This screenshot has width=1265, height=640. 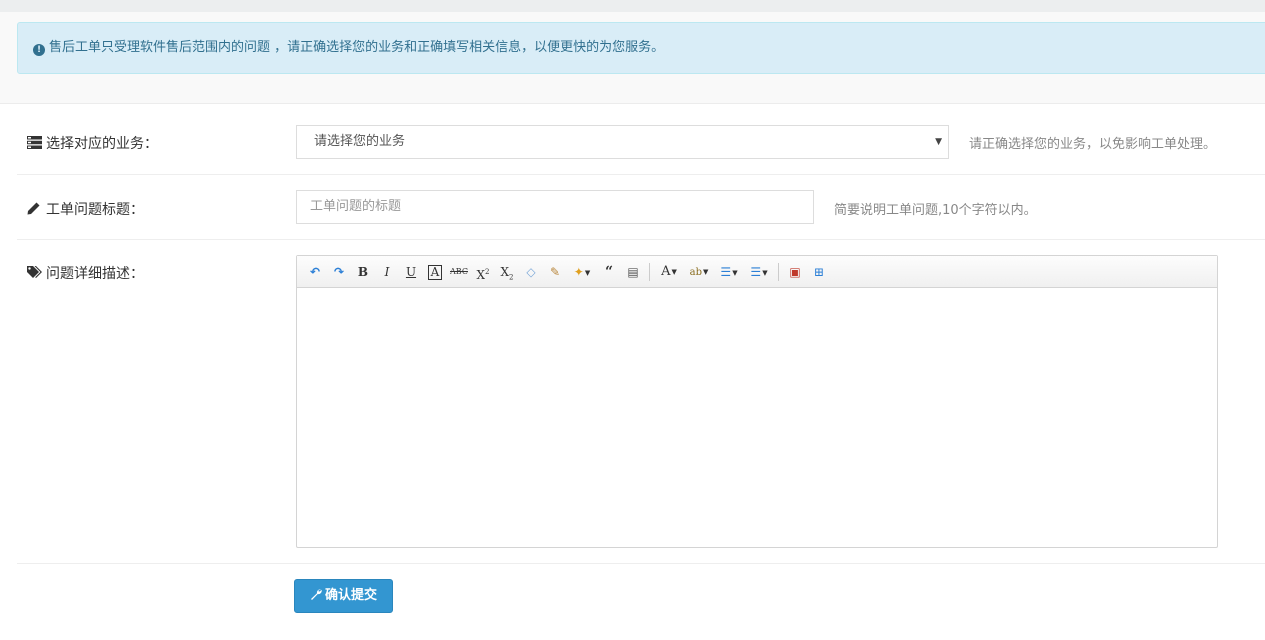 What do you see at coordinates (95, 210) in the screenshot?
I see `title-label-text: 工单问题标题：` at bounding box center [95, 210].